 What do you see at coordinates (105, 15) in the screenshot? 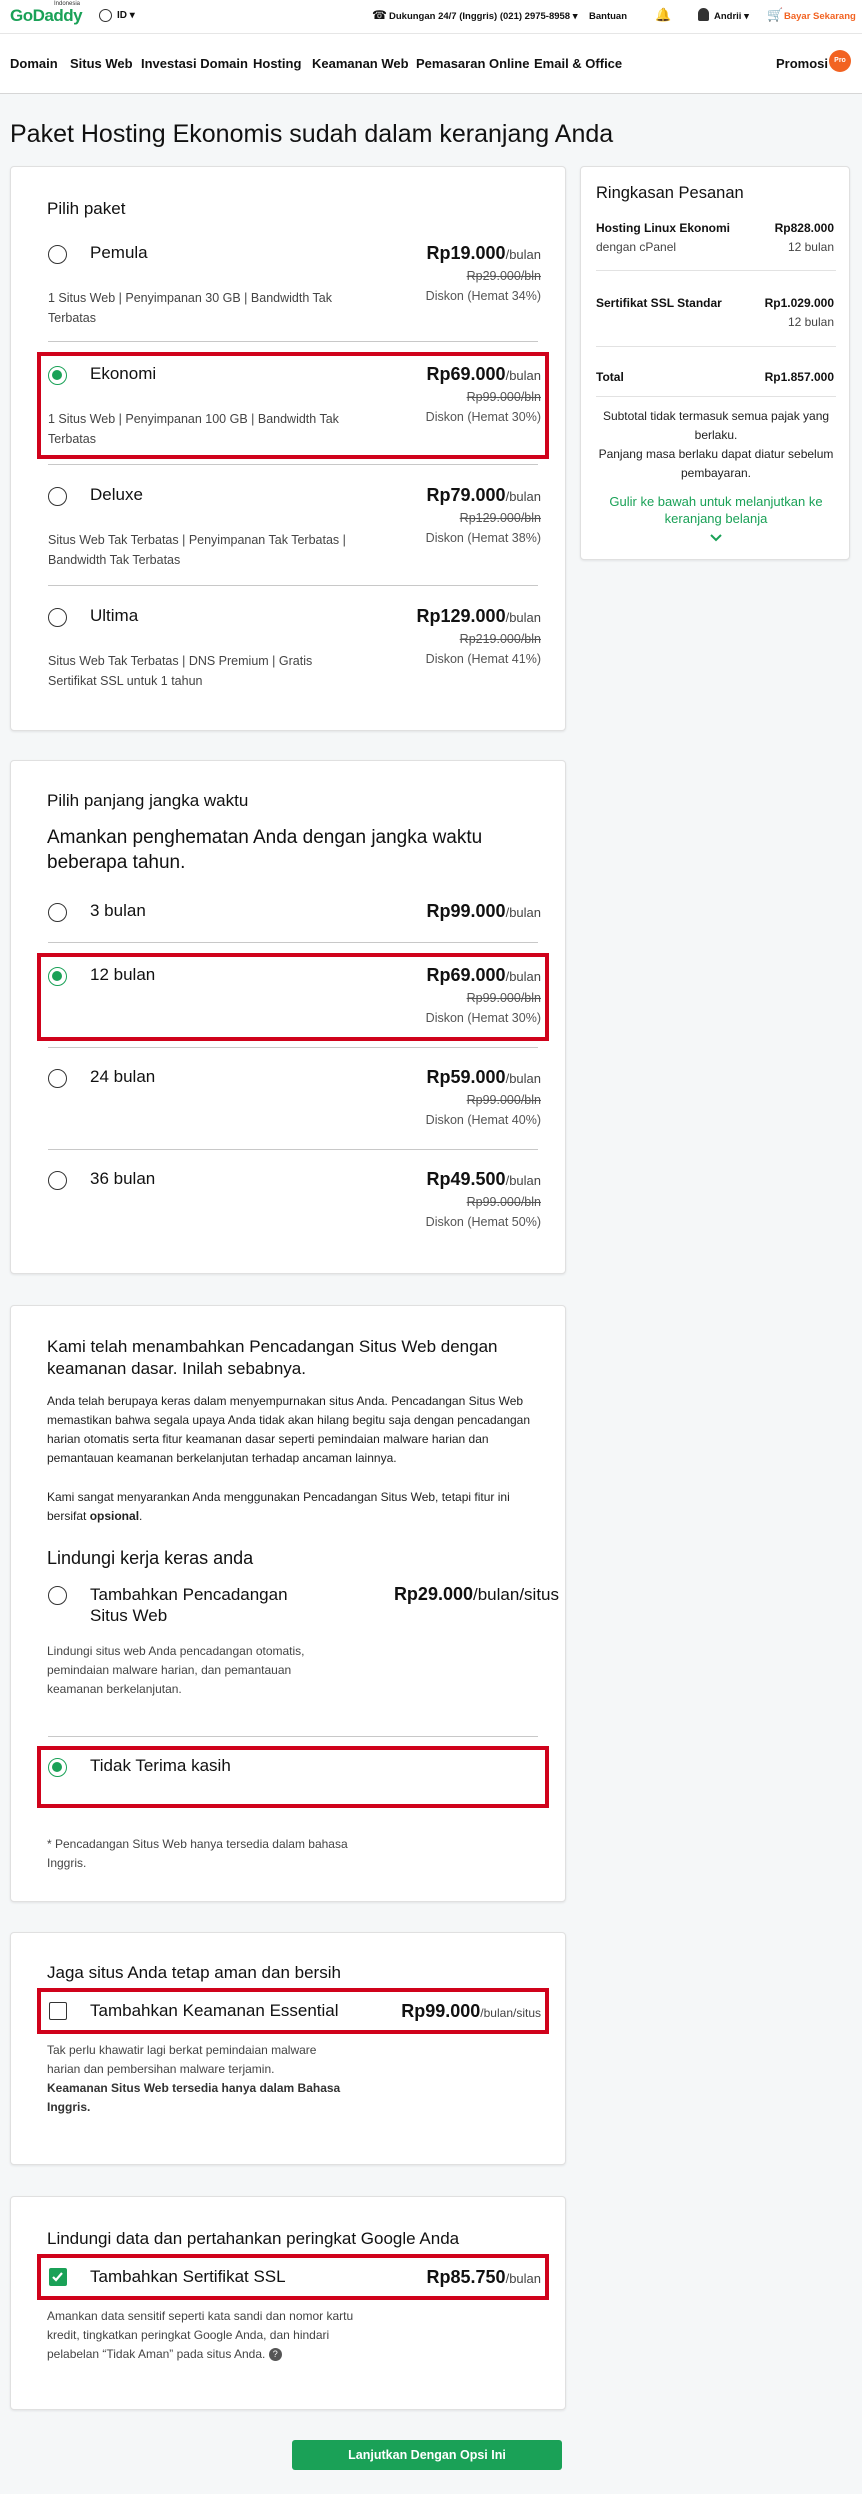
I see `globe-icon` at bounding box center [105, 15].